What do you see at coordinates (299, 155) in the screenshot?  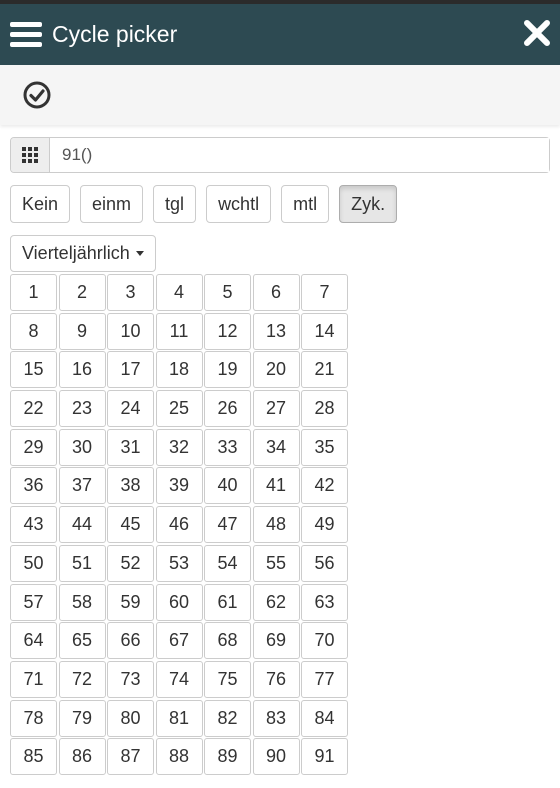 I see `cycle-input` at bounding box center [299, 155].